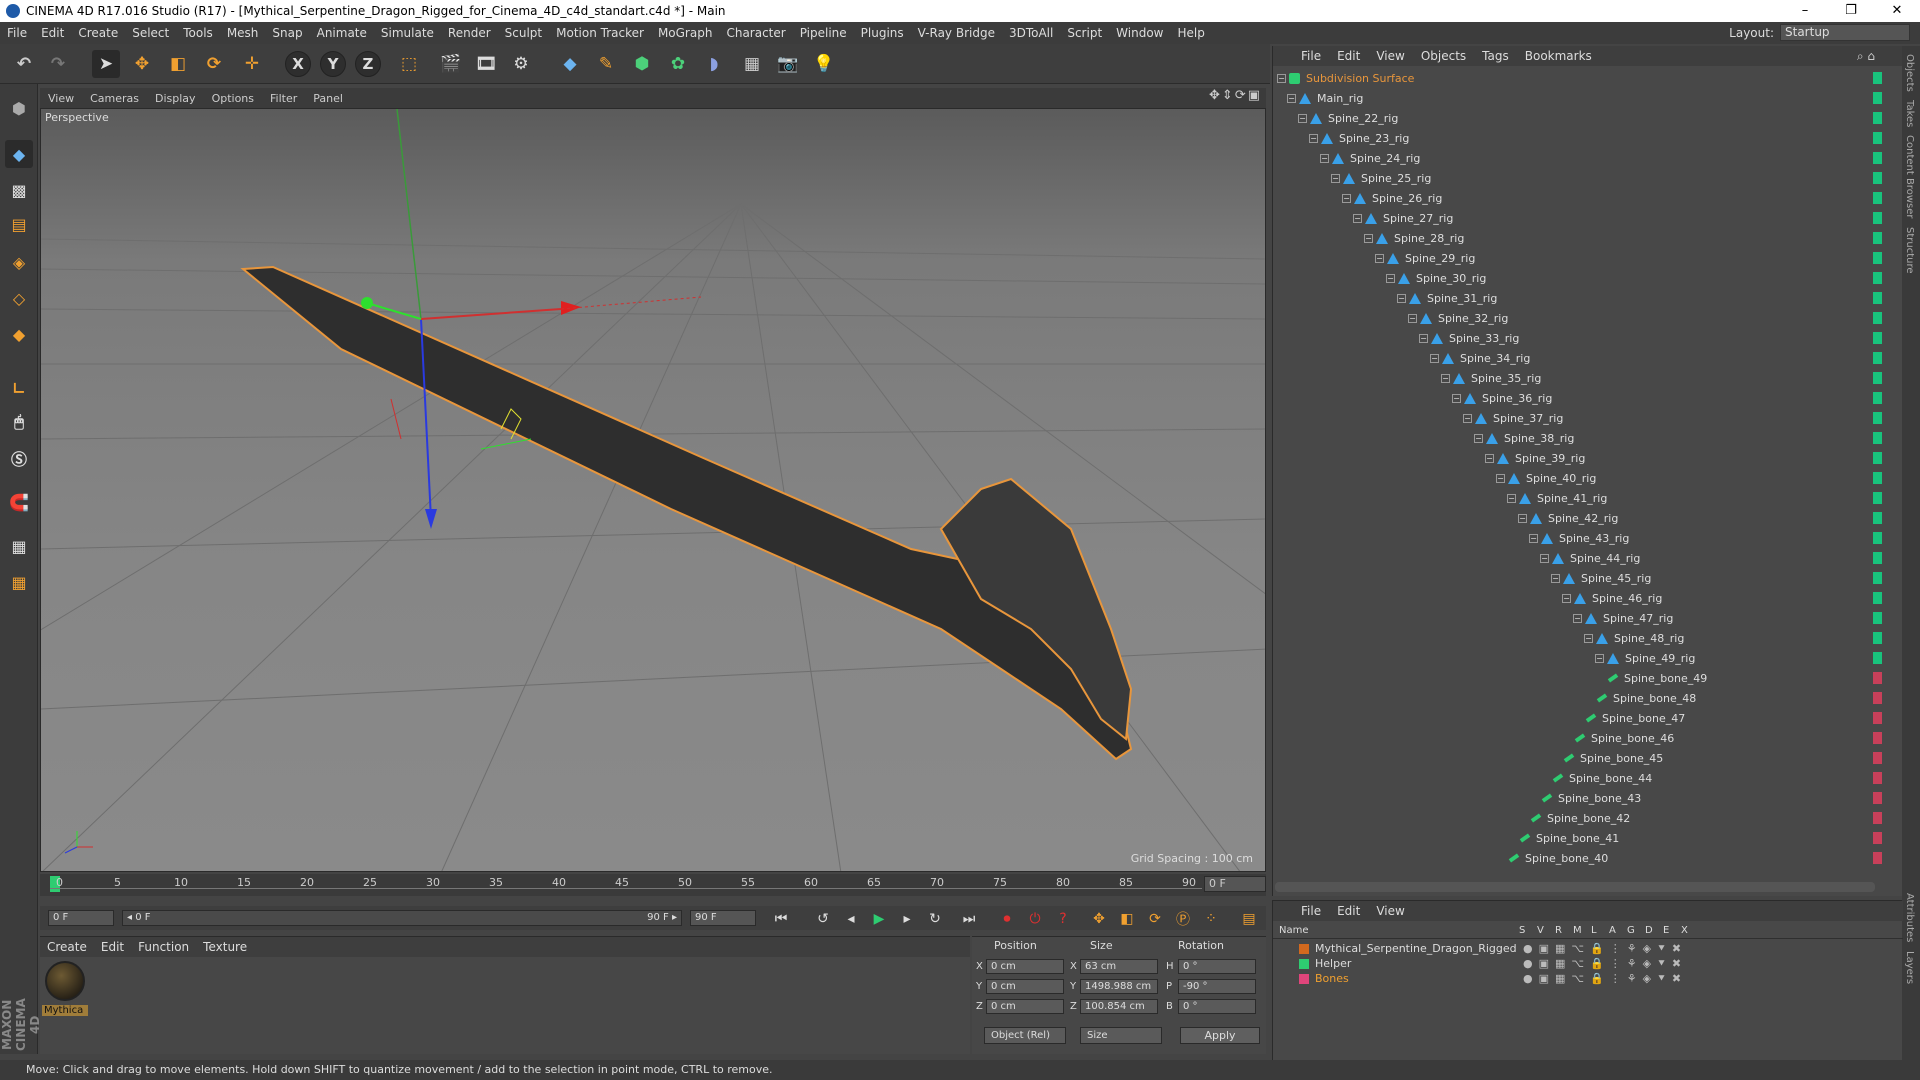 This screenshot has height=1080, width=1920. Describe the element at coordinates (486, 64) in the screenshot. I see `render-picture-viewer-icon: 🎞` at that location.